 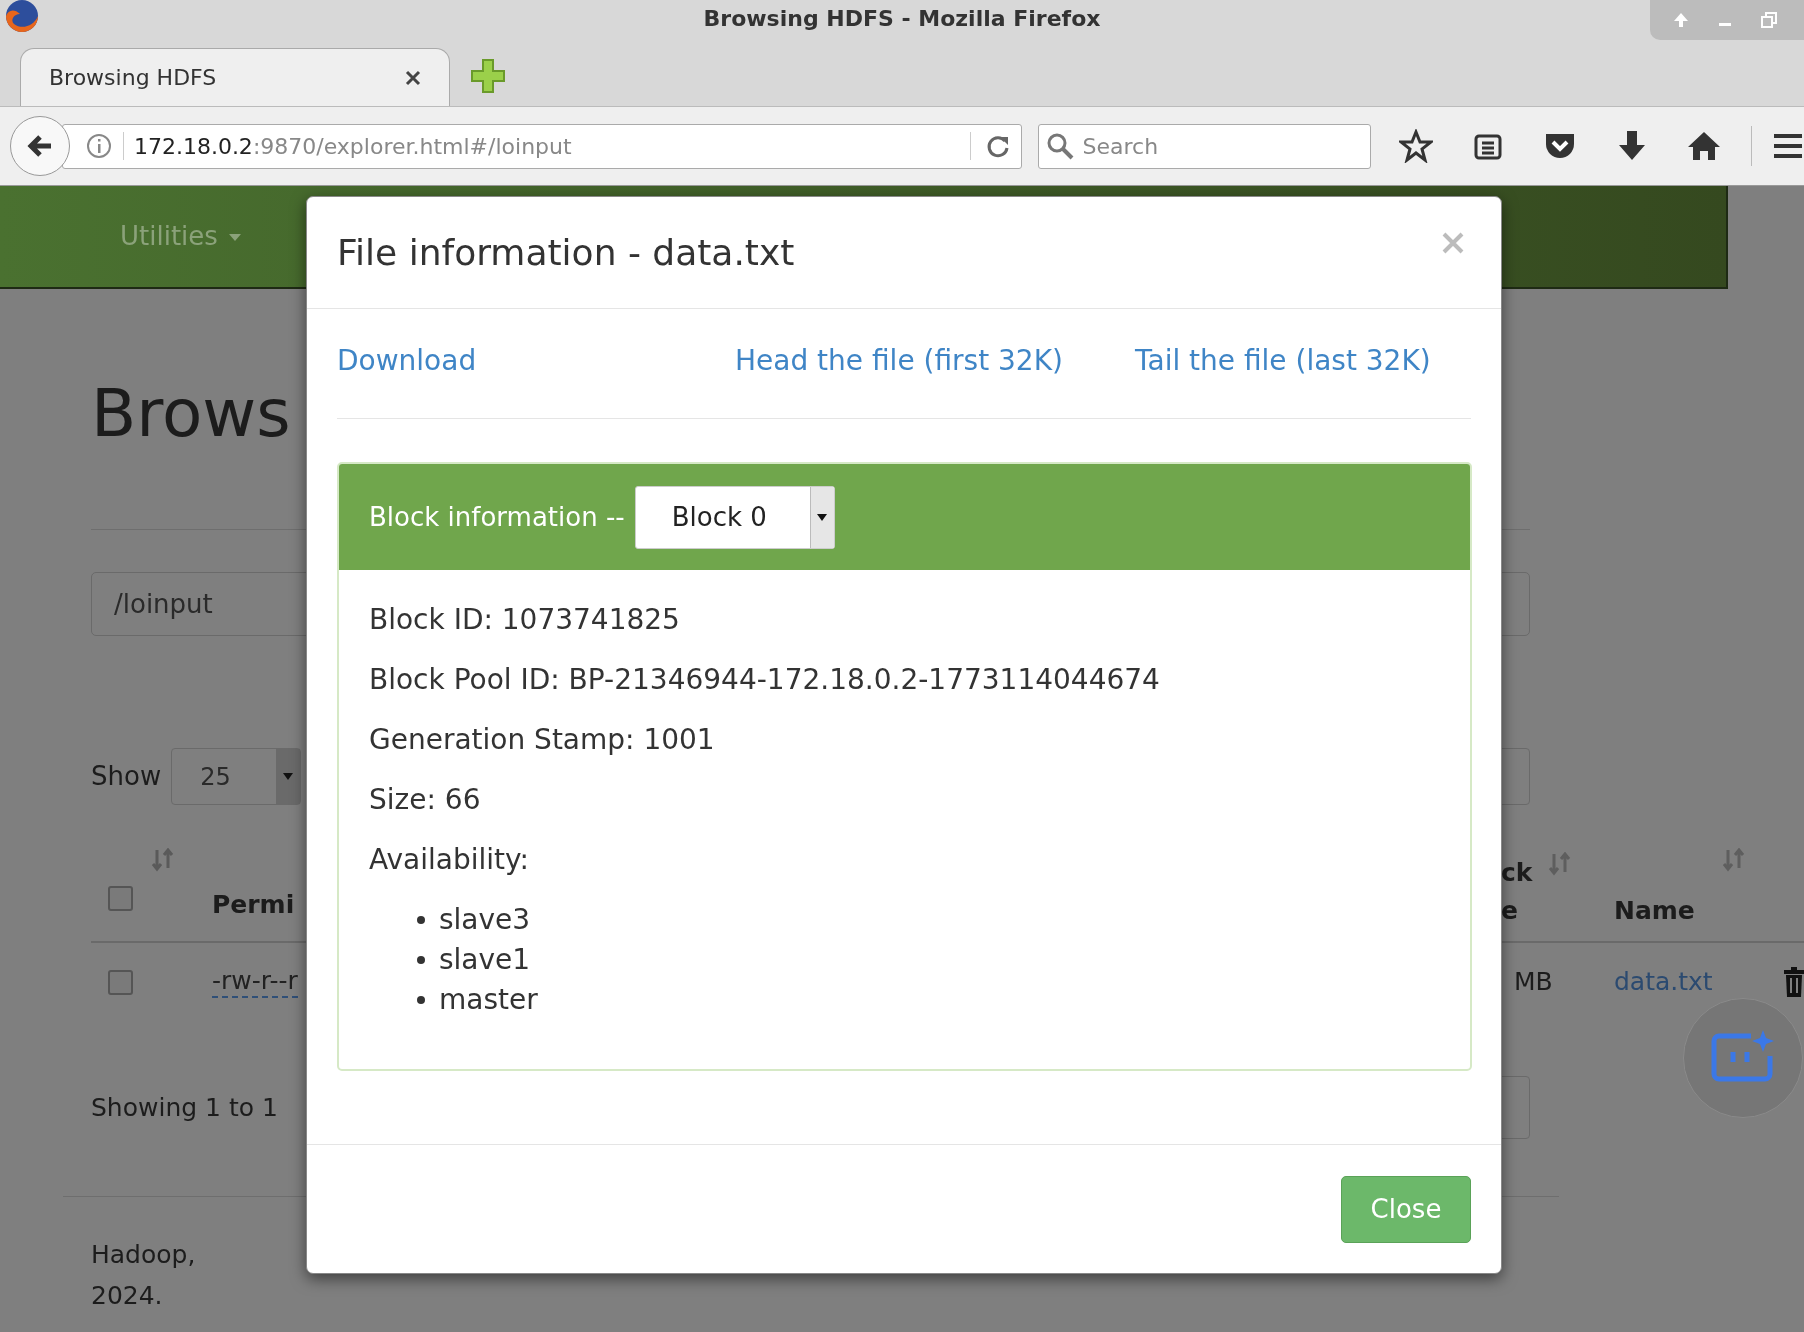 What do you see at coordinates (1517, 873) in the screenshot?
I see `column-header: ck` at bounding box center [1517, 873].